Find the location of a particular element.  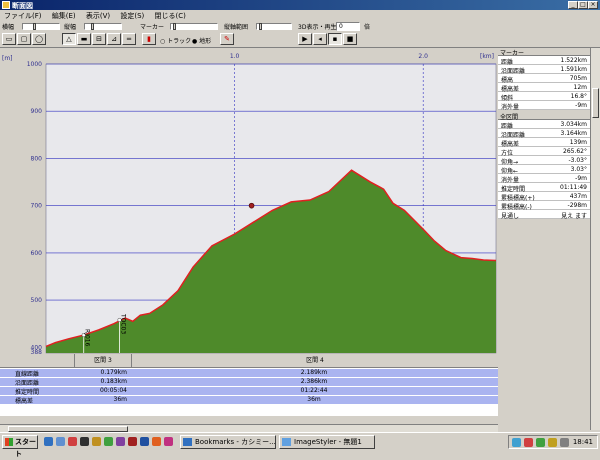

fit-icon: ▭ is located at coordinates (9, 39).